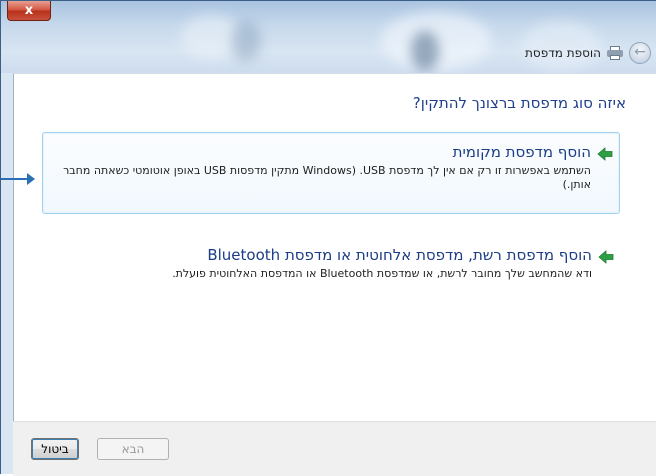 The height and width of the screenshot is (476, 656). Describe the element at coordinates (640, 53) in the screenshot. I see `back-arrow-icon: ←` at that location.